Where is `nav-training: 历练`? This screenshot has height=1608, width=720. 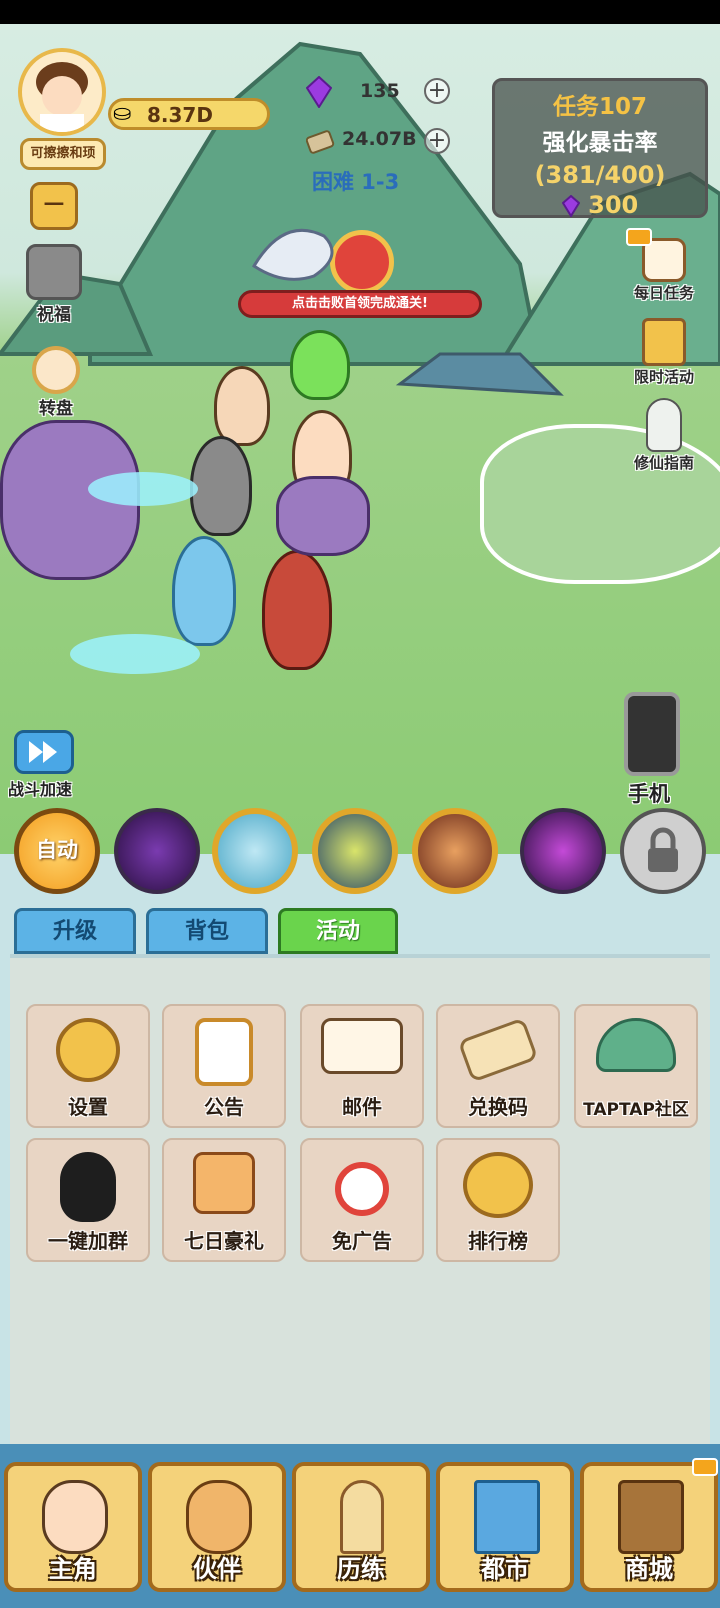 nav-training: 历练 is located at coordinates (361, 1527).